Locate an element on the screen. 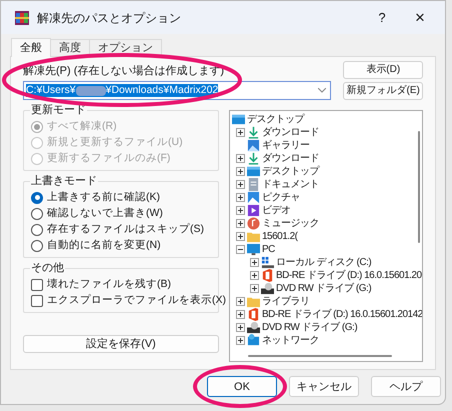 This screenshot has height=411, width=452. tree-item: ギャラリー is located at coordinates (286, 146).